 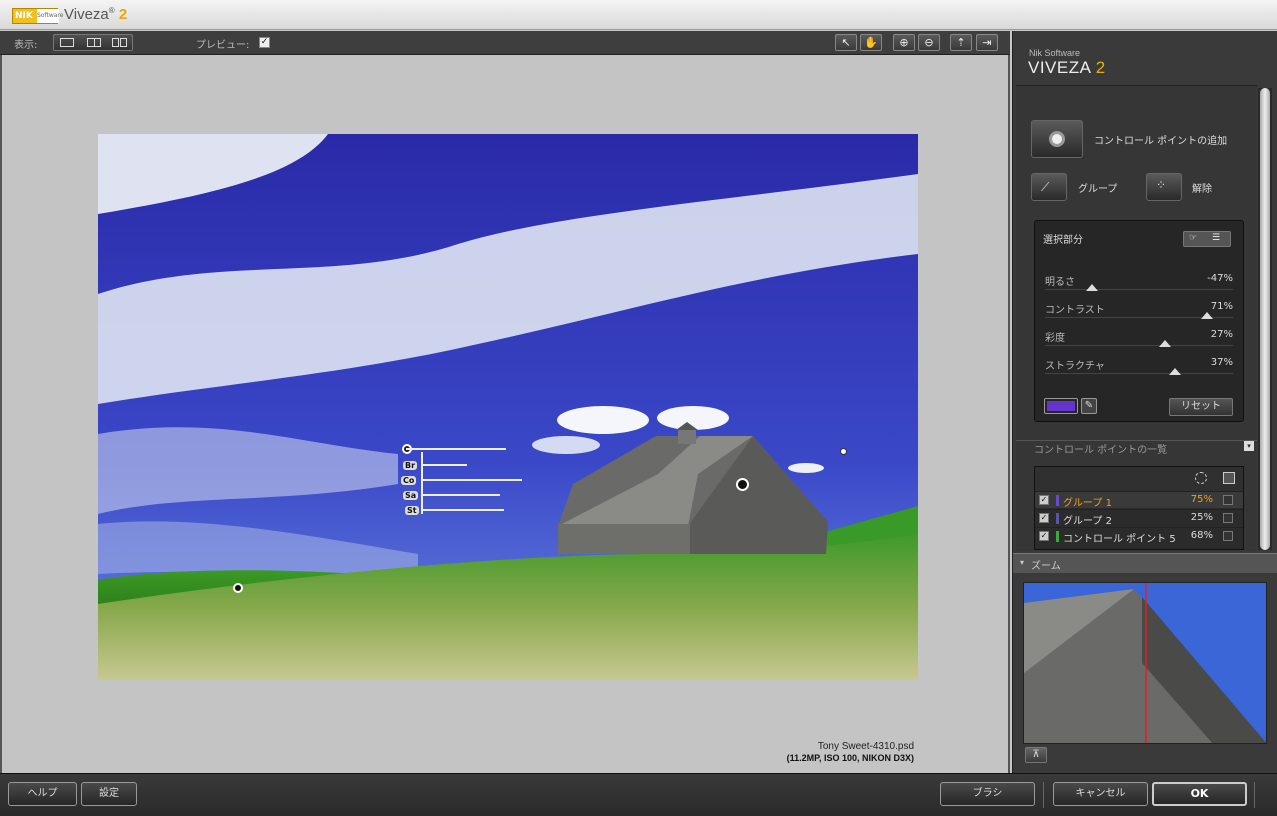 What do you see at coordinates (1075, 310) in the screenshot?
I see `slider-label: コントラスト` at bounding box center [1075, 310].